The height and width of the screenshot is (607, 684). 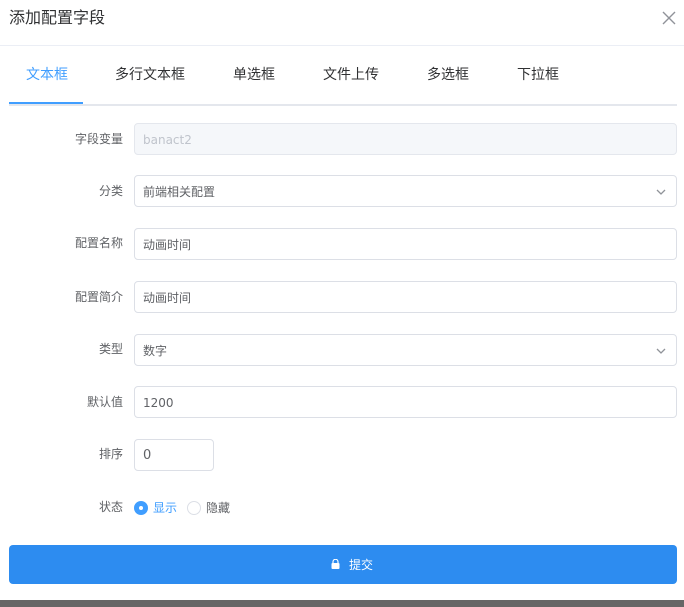 What do you see at coordinates (98, 297) in the screenshot?
I see `config-desc-label: 配置简介` at bounding box center [98, 297].